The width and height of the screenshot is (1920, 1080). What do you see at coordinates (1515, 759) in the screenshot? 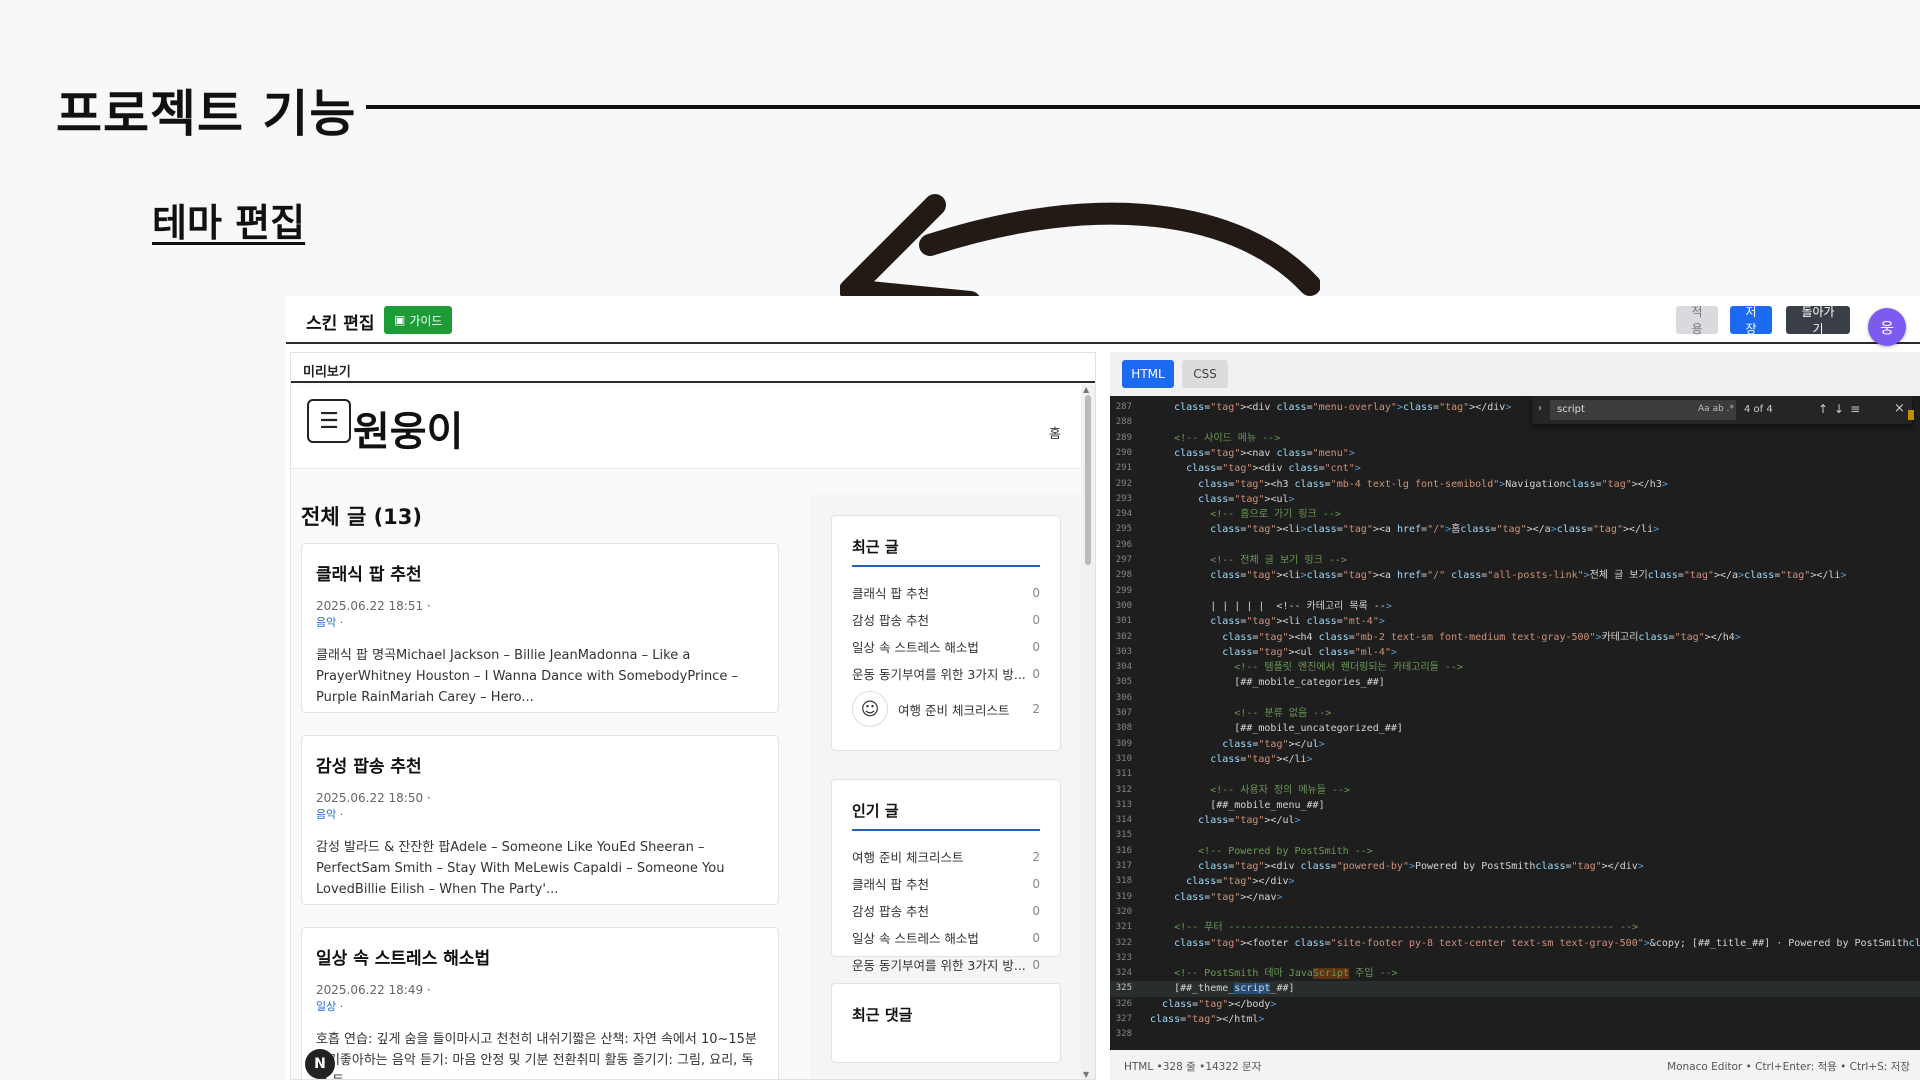
I see `code-line: 310 class="tag"></li>` at bounding box center [1515, 759].